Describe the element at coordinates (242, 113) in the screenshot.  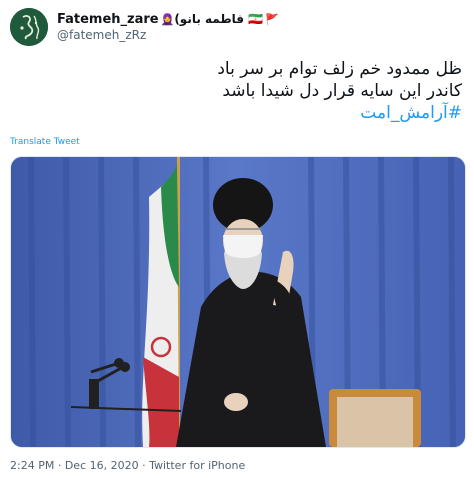
I see `tweet-hashtag-link: #آرامش_امت` at that location.